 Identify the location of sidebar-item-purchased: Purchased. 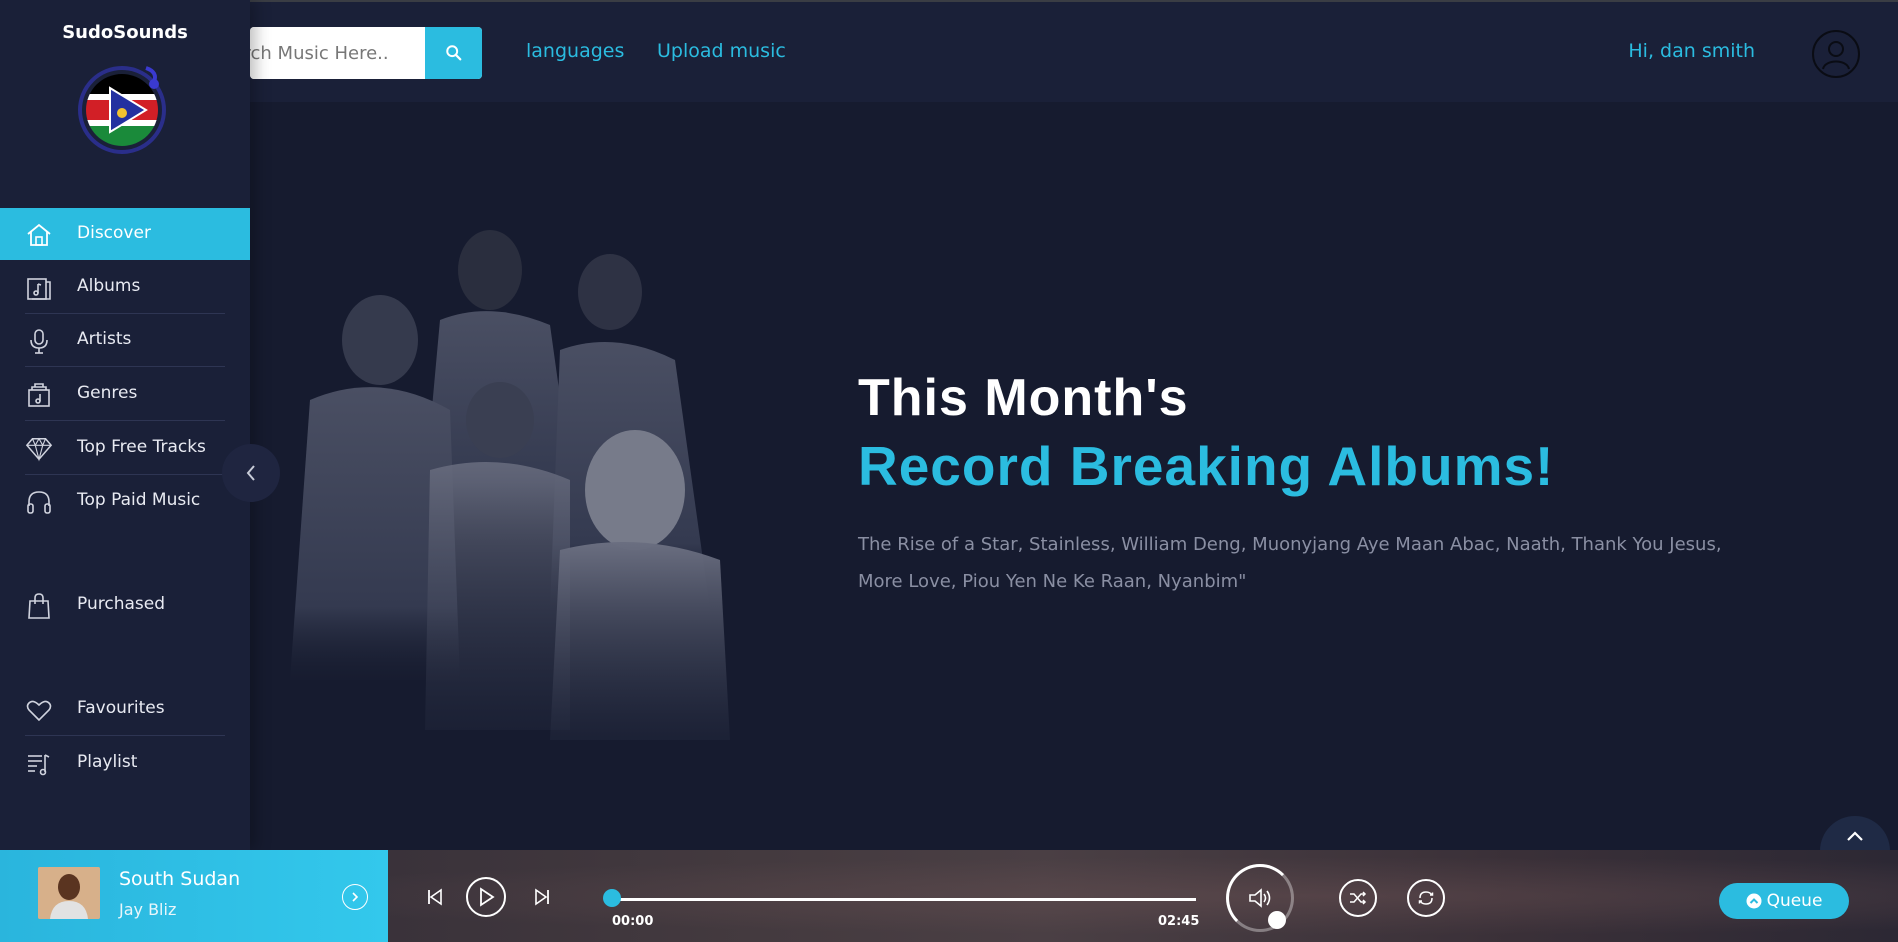
(125, 605).